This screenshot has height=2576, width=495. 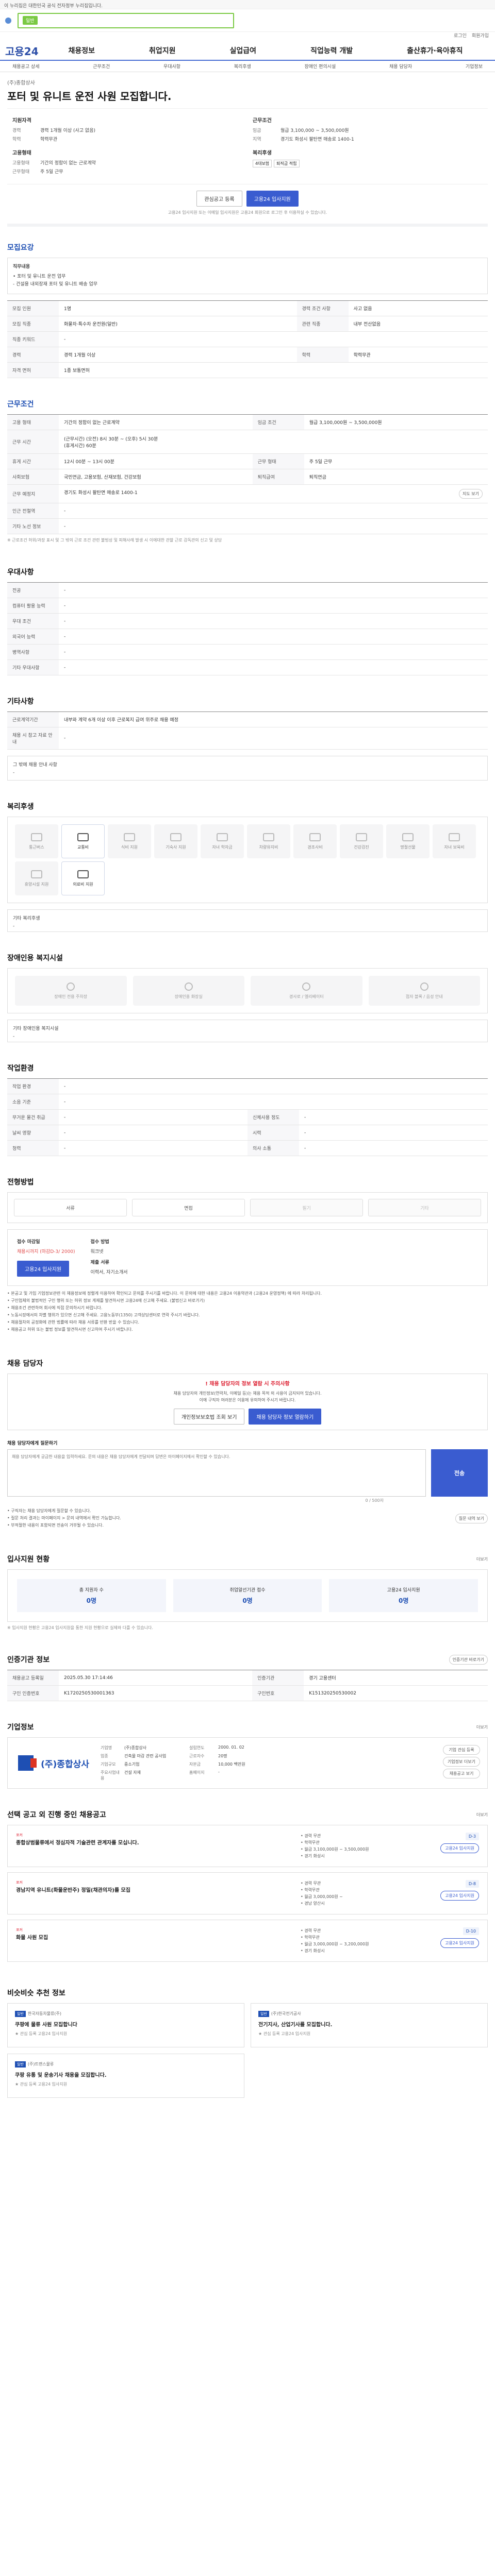 I want to click on search-input: 일반, so click(x=126, y=20).